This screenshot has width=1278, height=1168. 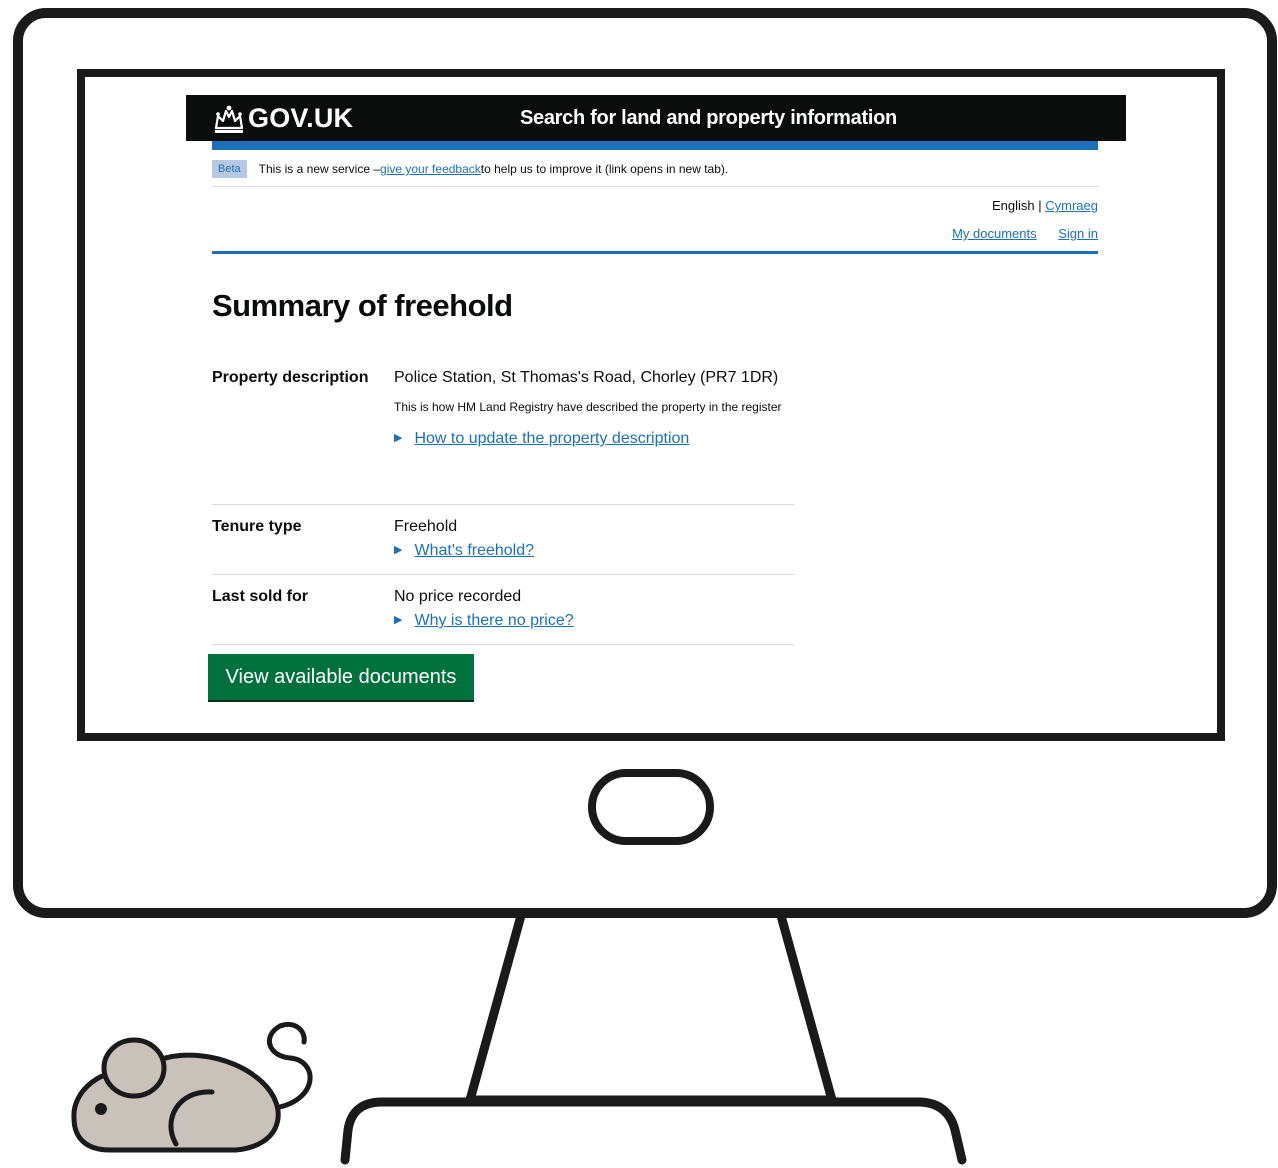 I want to click on language-cymraeg-link: Cymraeg, so click(x=1071, y=205).